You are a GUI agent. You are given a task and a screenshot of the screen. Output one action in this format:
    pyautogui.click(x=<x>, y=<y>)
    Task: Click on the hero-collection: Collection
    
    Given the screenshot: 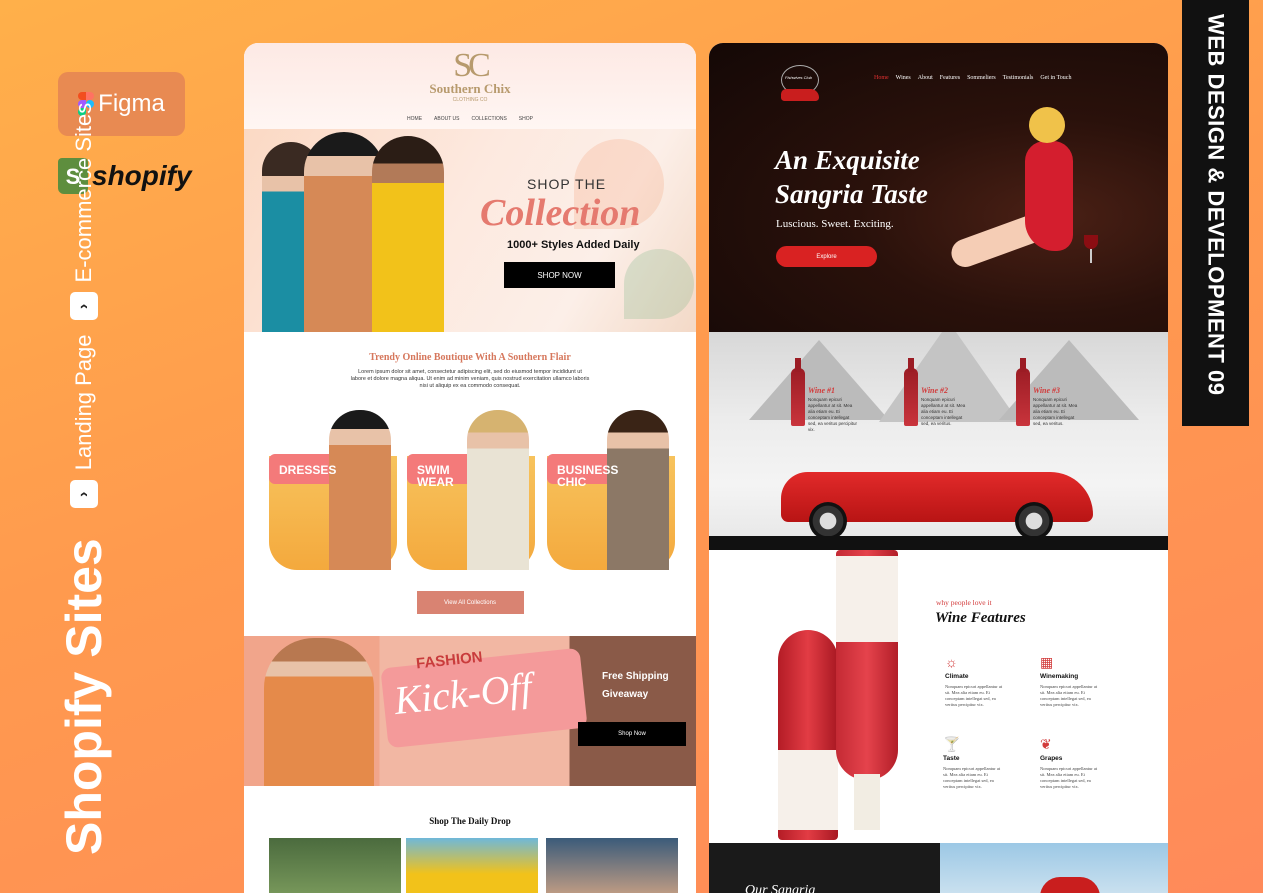 What is the action you would take?
    pyautogui.click(x=560, y=213)
    